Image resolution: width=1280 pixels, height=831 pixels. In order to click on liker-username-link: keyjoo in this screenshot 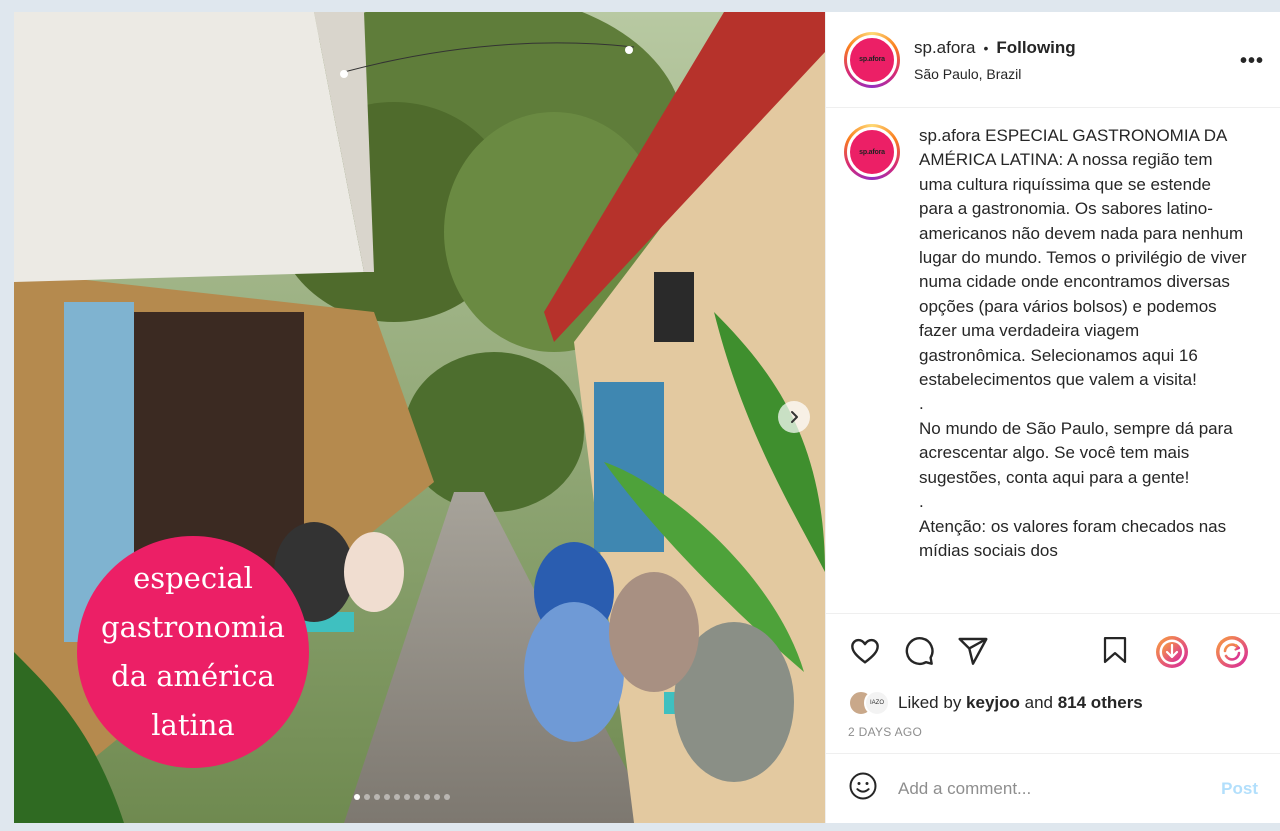, I will do `click(993, 702)`.